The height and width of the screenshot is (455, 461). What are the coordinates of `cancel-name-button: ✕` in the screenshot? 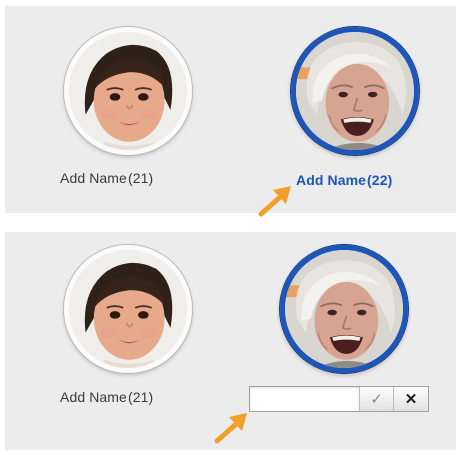 It's located at (411, 399).